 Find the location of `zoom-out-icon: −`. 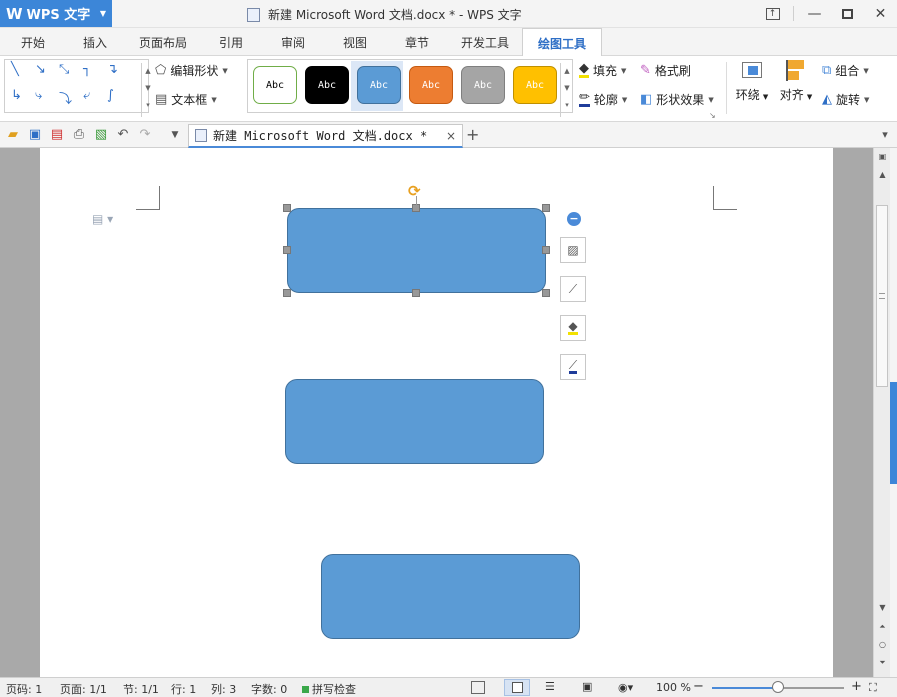

zoom-out-icon: − is located at coordinates (698, 686).